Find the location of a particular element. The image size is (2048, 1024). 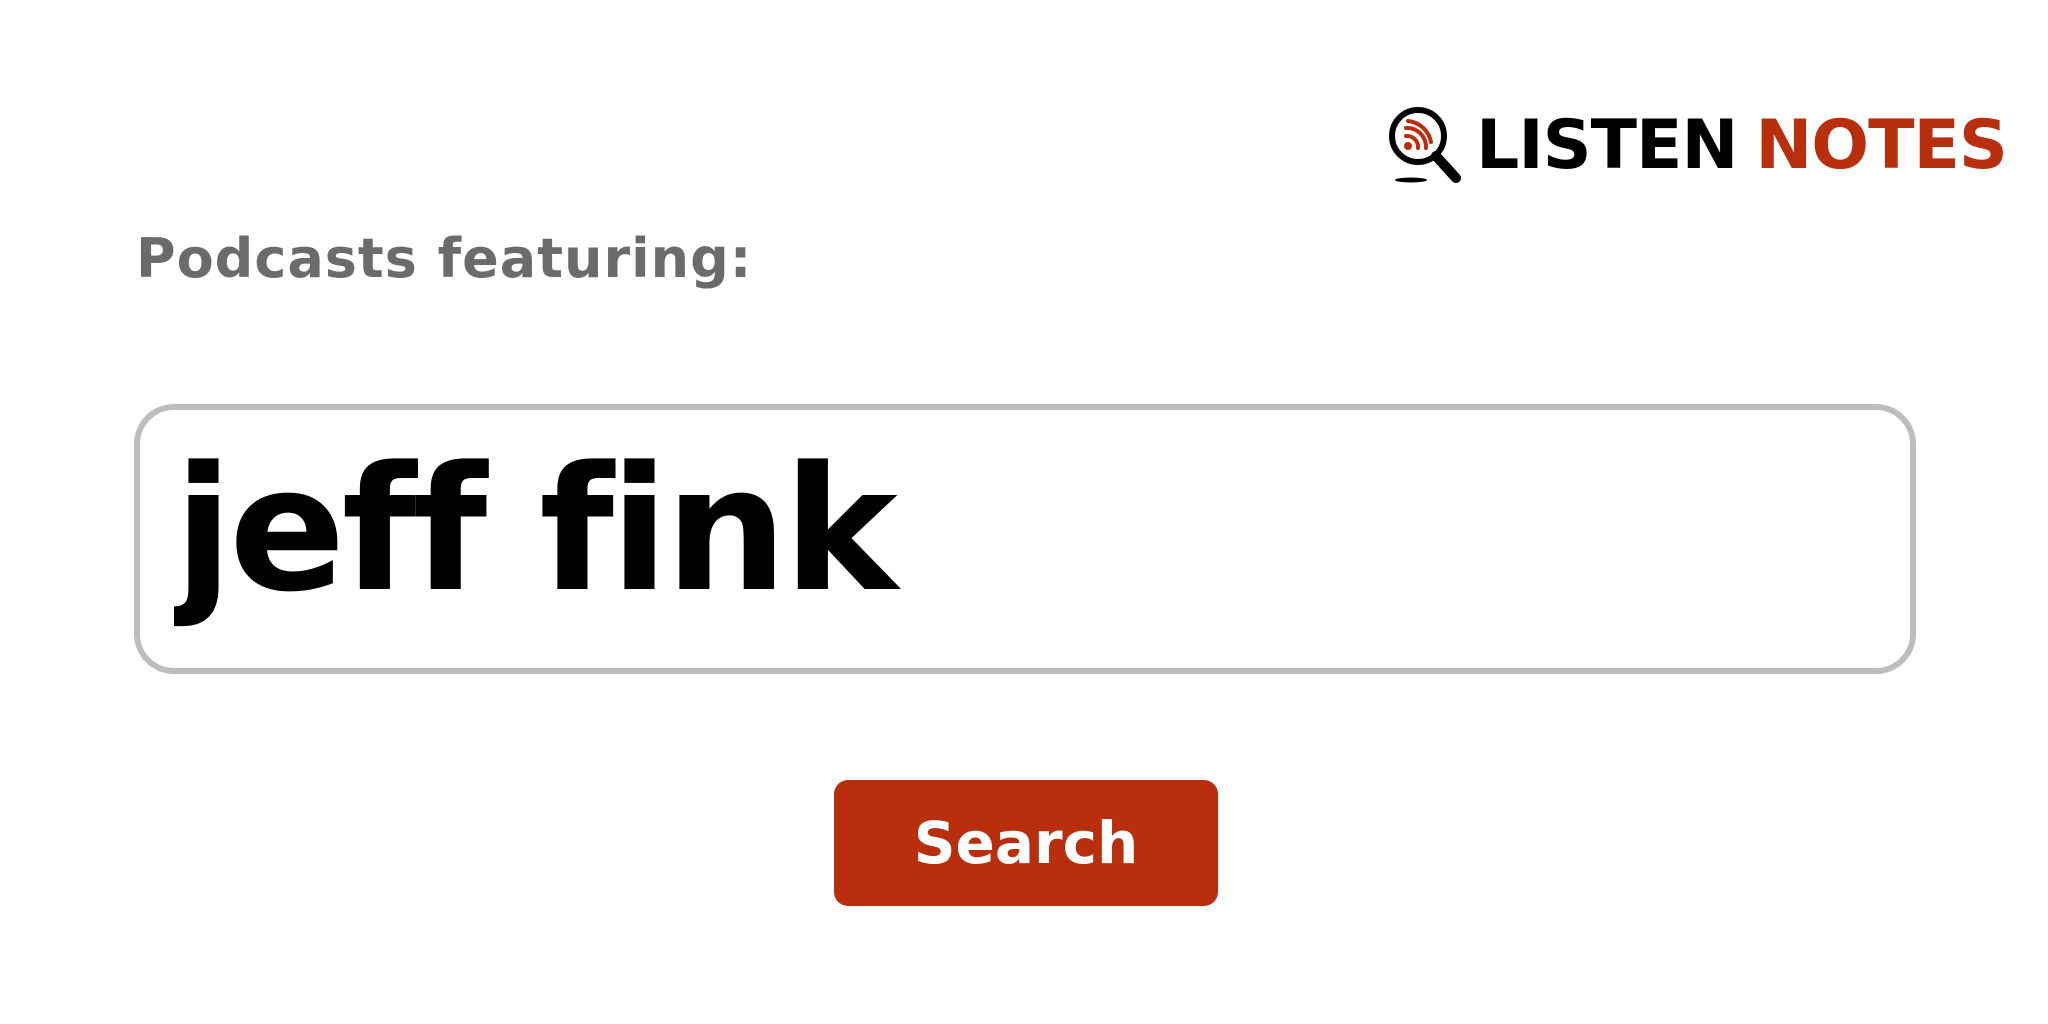

page-heading: Podcasts featuring: is located at coordinates (444, 258).